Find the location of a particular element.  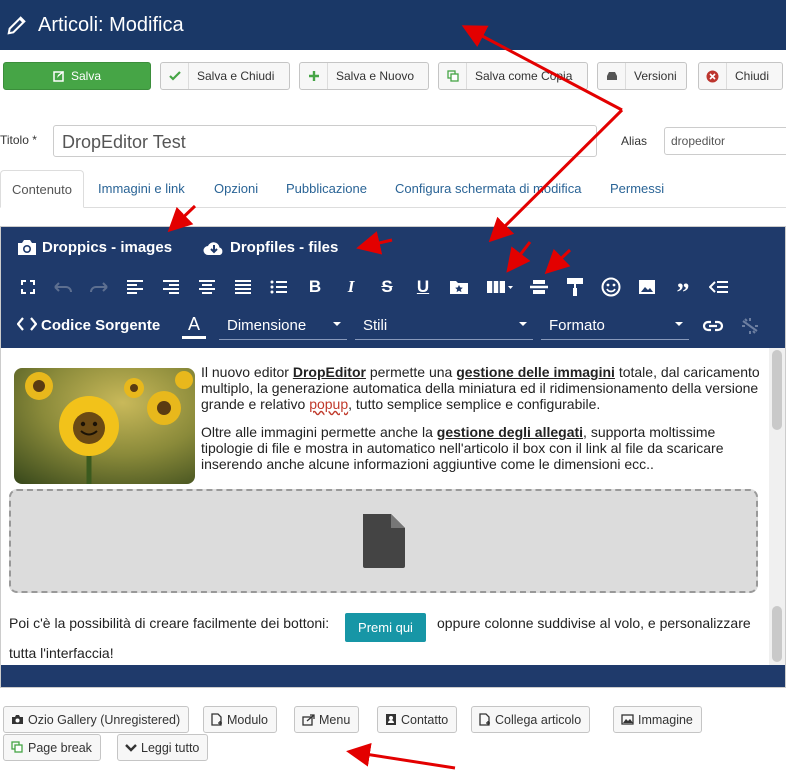

bold-text: gestione degli allegati is located at coordinates (510, 432).